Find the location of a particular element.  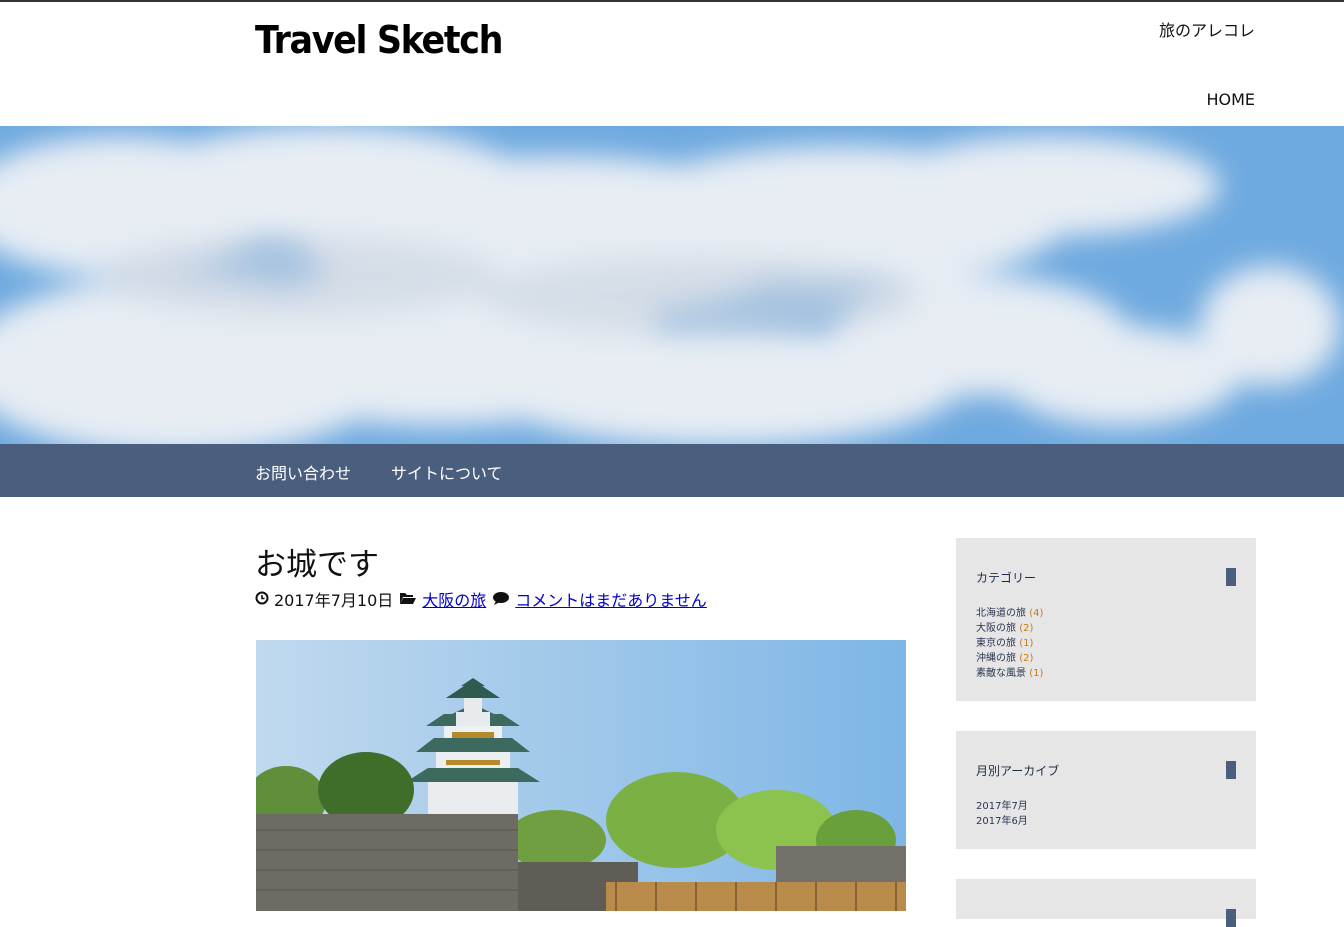

archive-list: 2017年7月 2017年6月 is located at coordinates (1002, 814).